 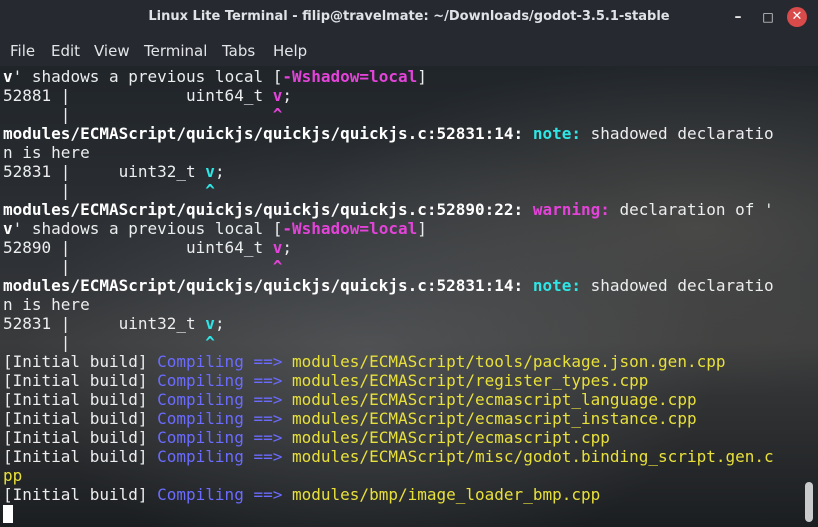 I want to click on menu-bar: File Edit View Terminal Tabs Help, so click(x=409, y=51).